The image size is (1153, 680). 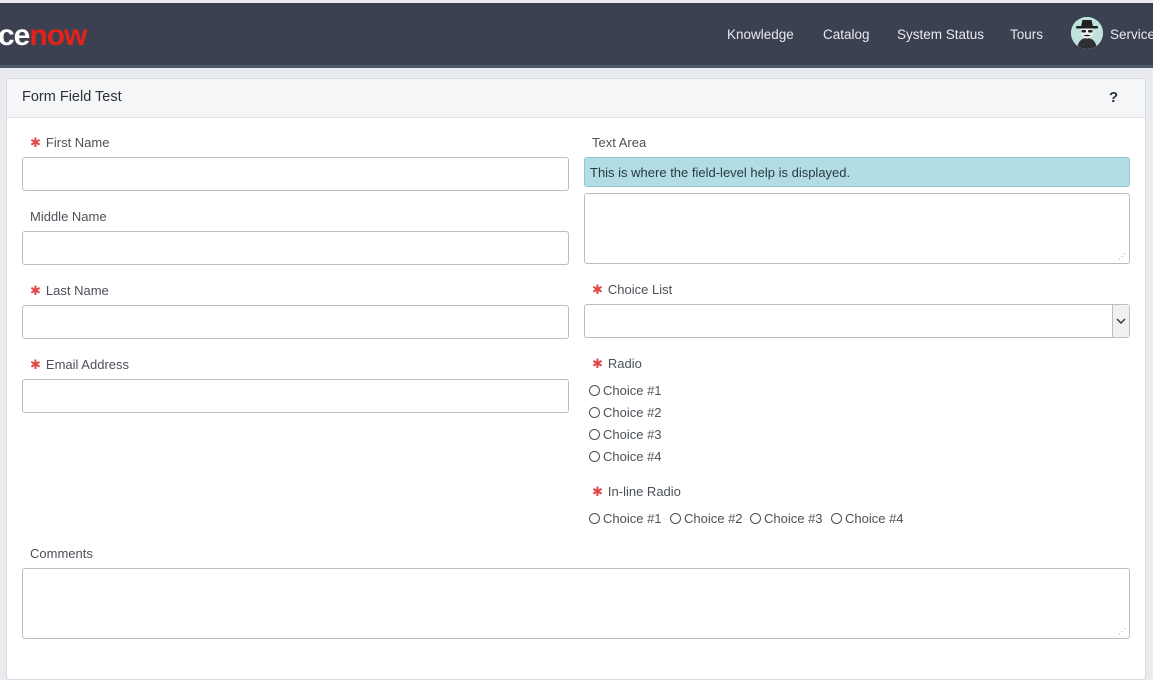 I want to click on choice-list-select, so click(x=857, y=321).